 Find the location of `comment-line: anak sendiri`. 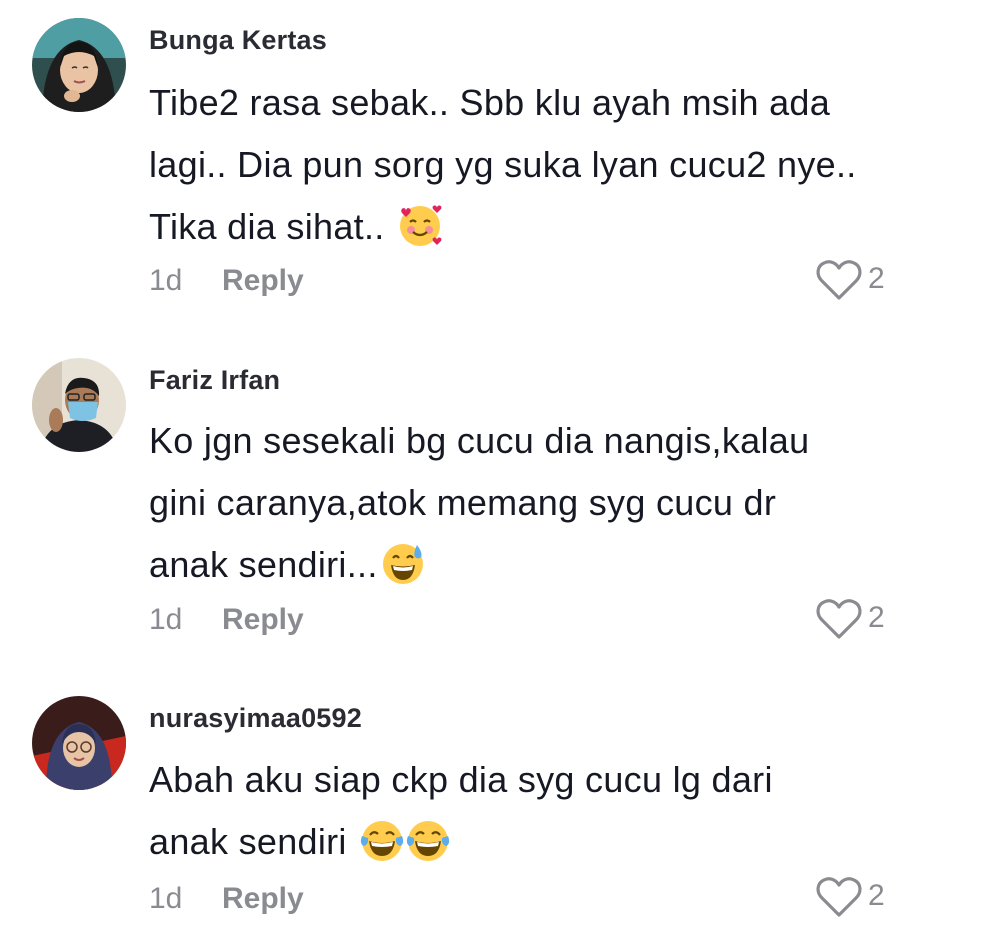

comment-line: anak sendiri is located at coordinates (544, 842).